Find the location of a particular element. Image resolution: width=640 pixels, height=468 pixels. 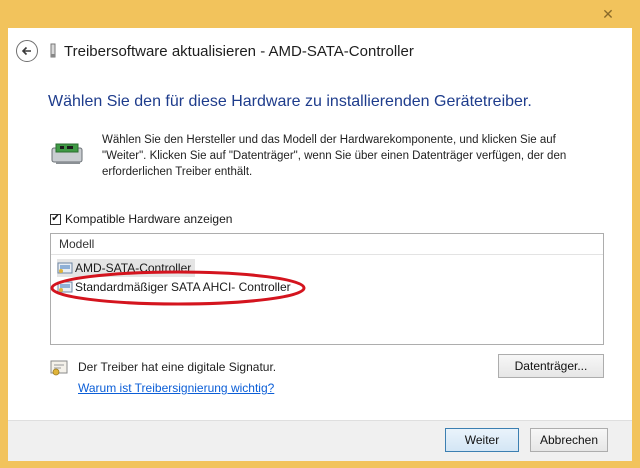

cancel-button: Abbrechen is located at coordinates (569, 440).